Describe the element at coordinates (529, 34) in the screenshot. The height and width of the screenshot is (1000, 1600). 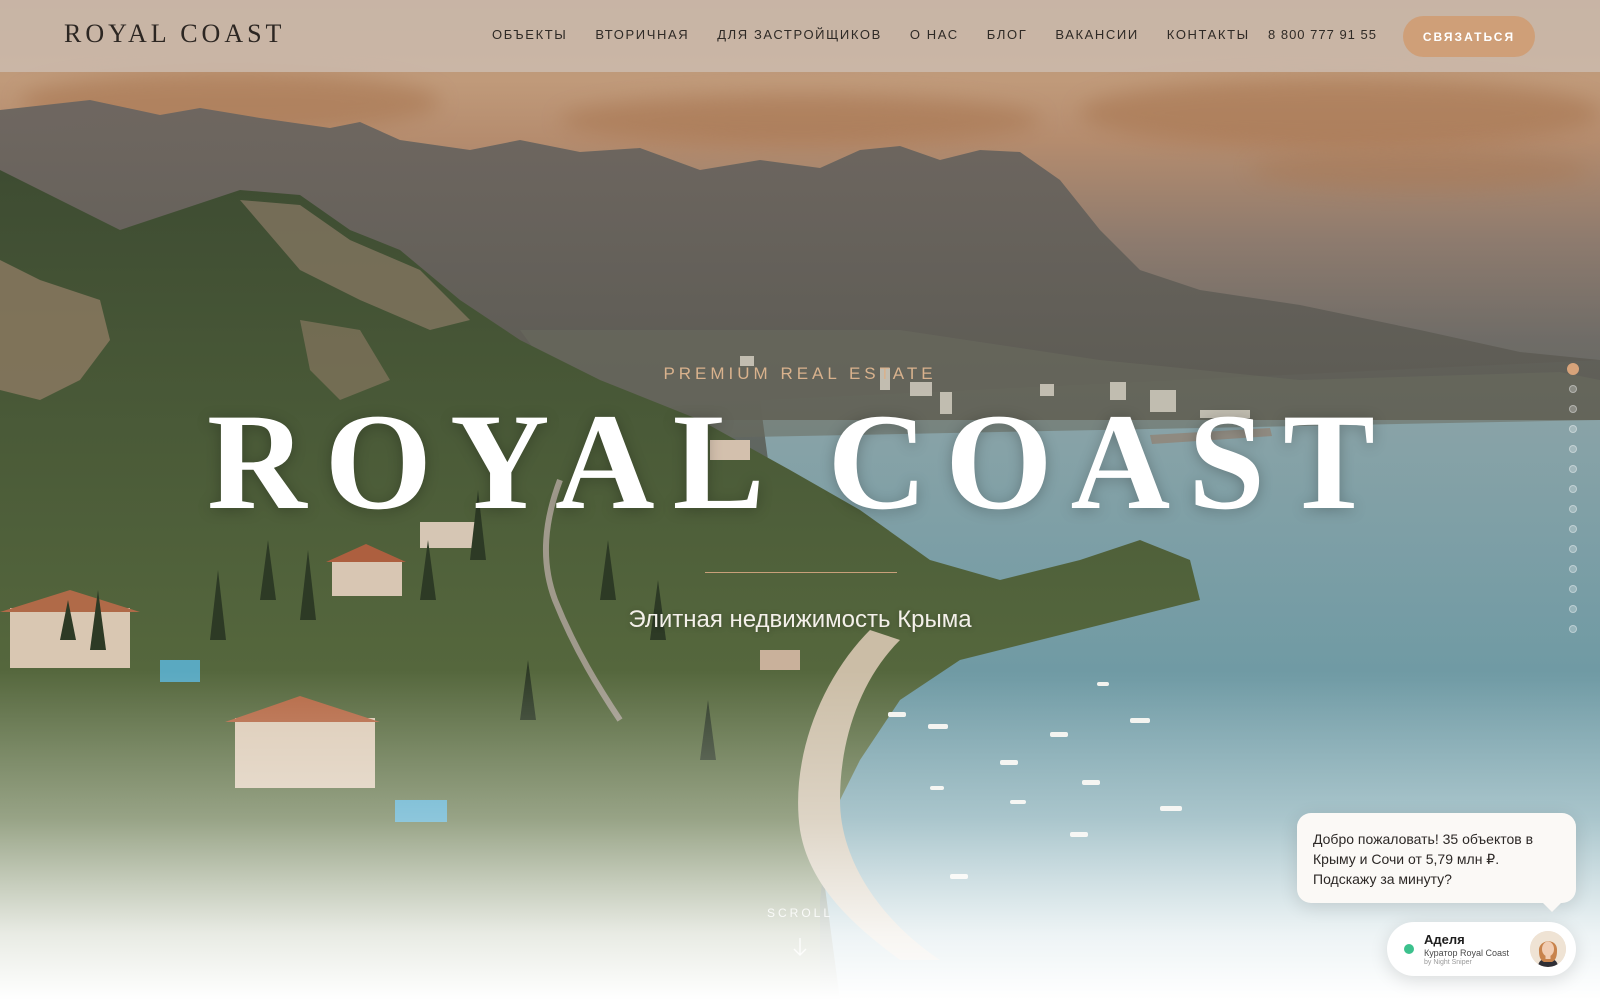
I see `nav-link-objects: ОБЪЕКТЫ` at that location.